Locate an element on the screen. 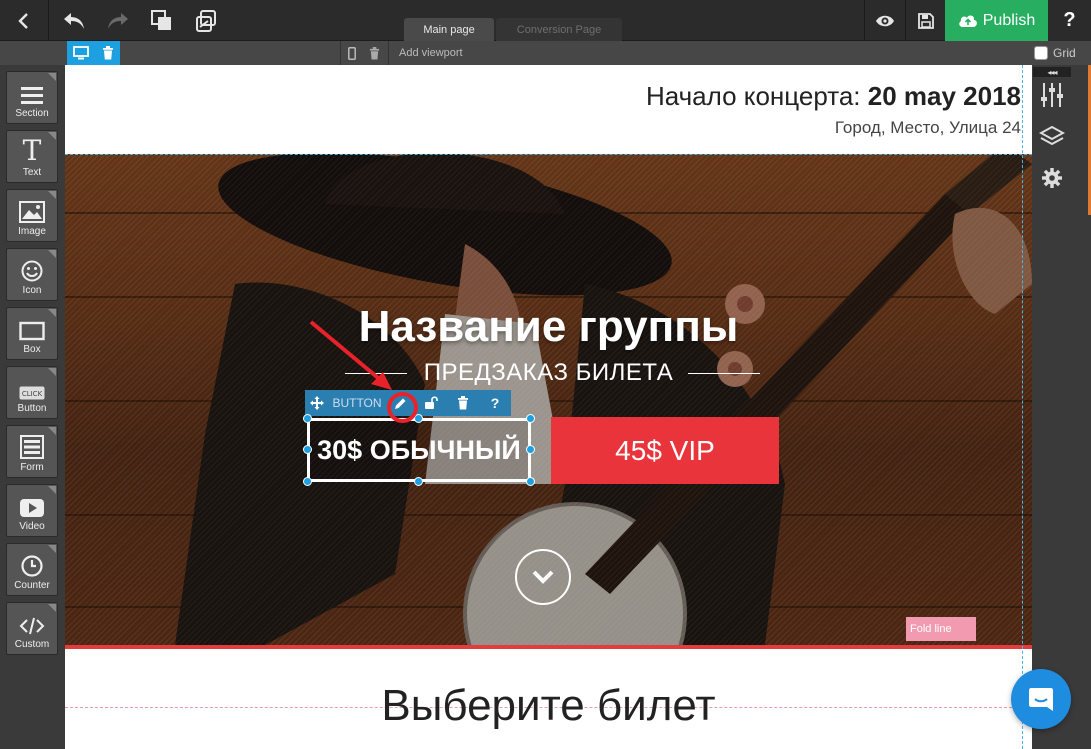 This screenshot has height=749, width=1091. grid-label: Grid is located at coordinates (1064, 53).